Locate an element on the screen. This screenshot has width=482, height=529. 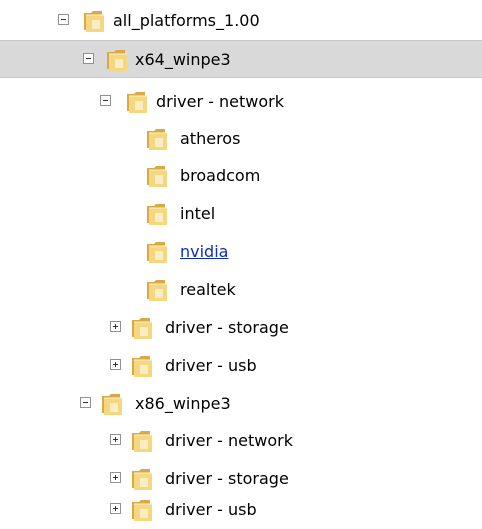
tree-item-label: x86_winpe3 is located at coordinates (183, 404).